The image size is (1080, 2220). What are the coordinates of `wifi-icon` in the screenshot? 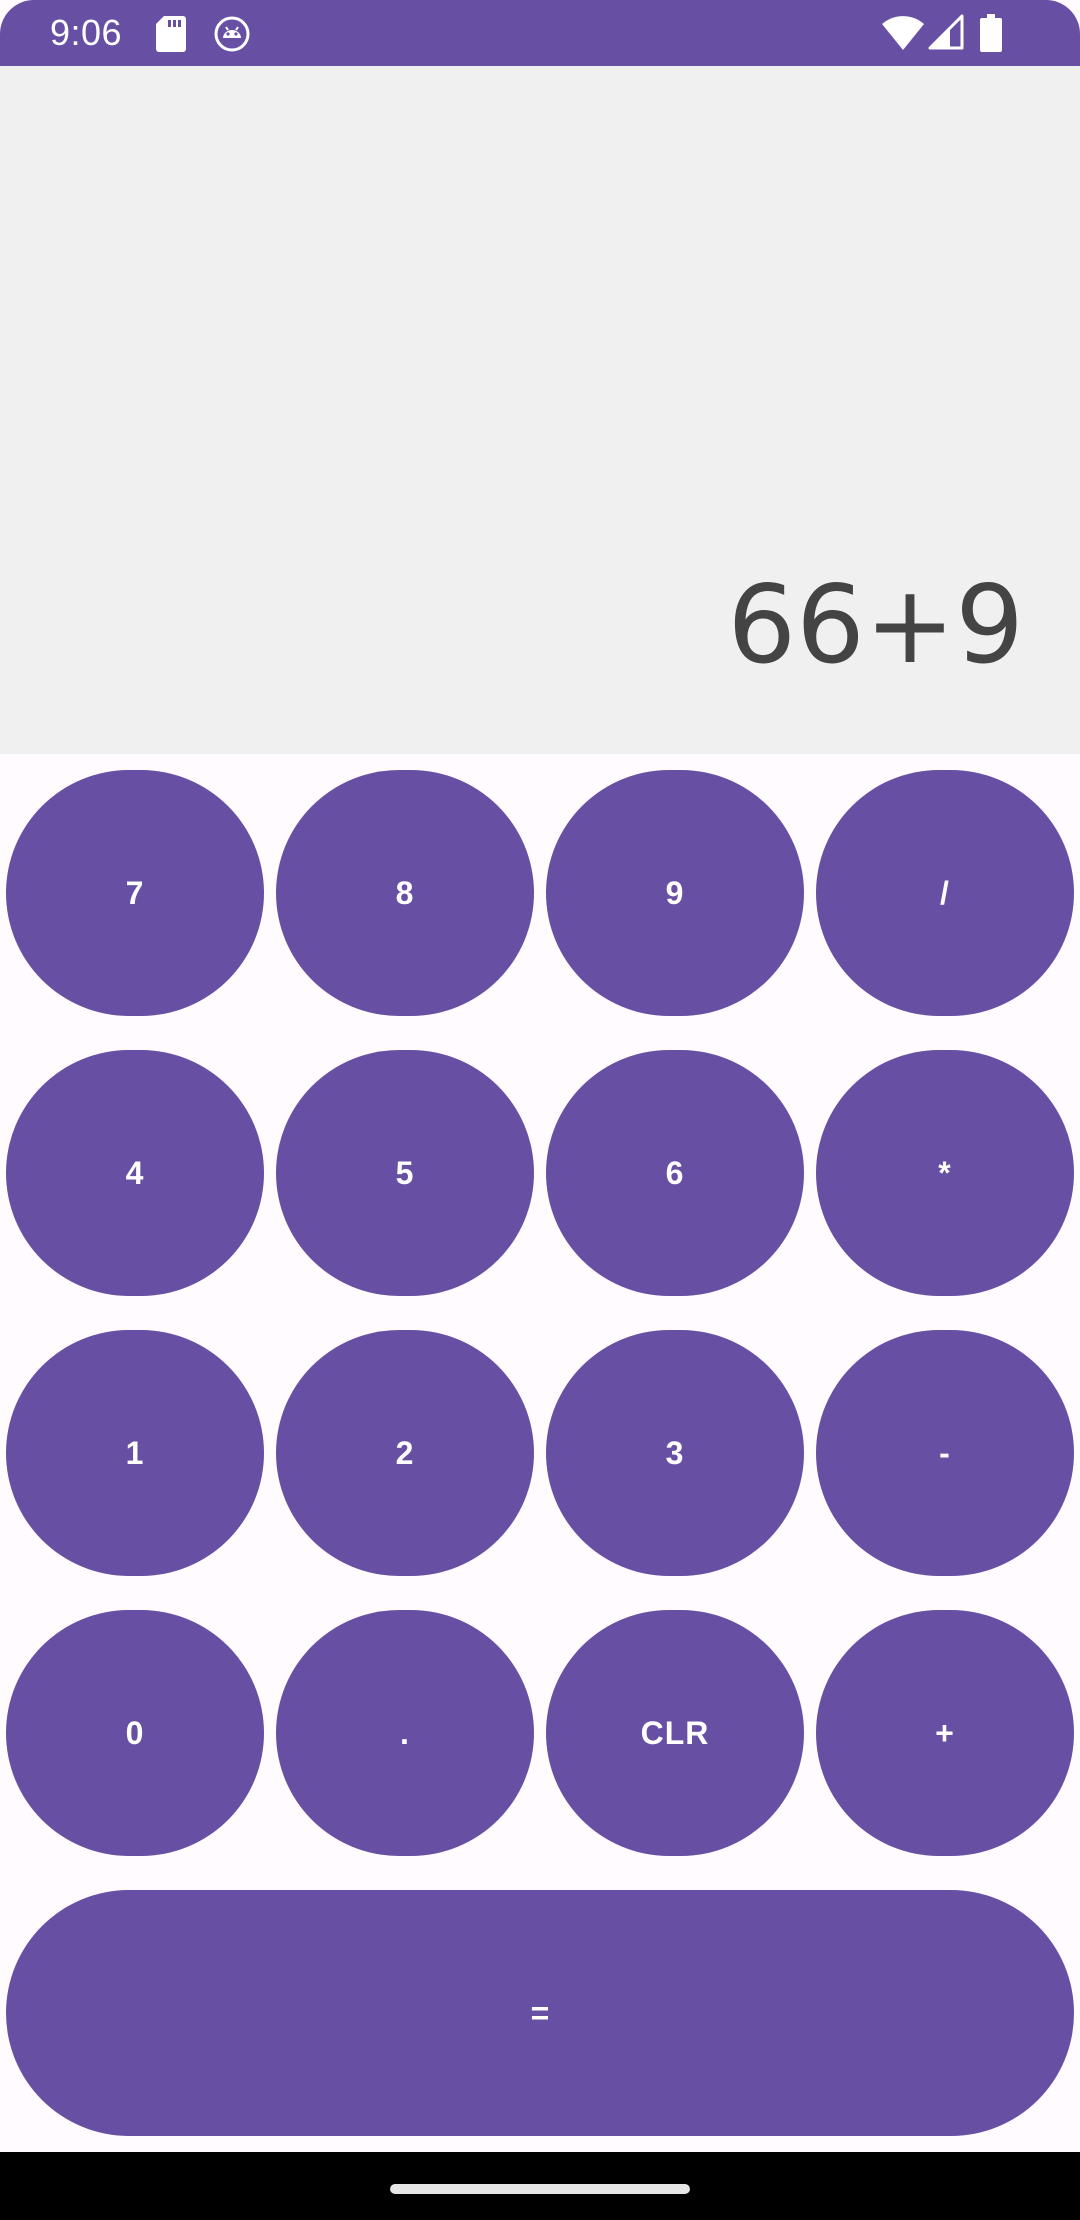 It's located at (903, 33).